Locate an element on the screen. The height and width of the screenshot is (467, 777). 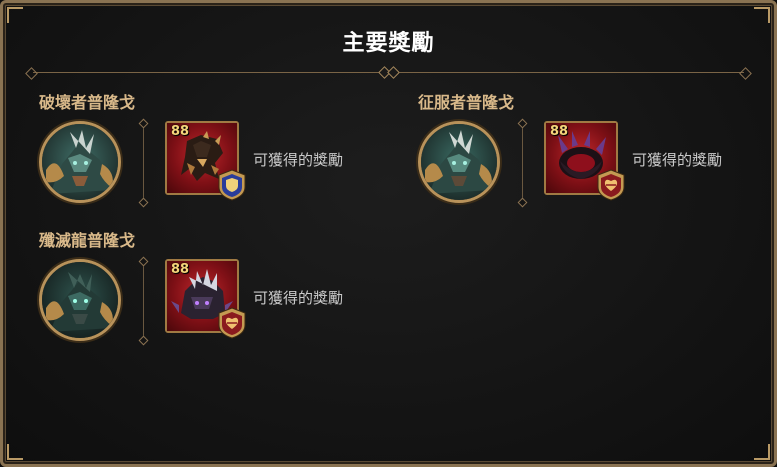
reward-group-annihilator: 殲滅龍普隆戈 88 可獲得的獎勵 is located at coordinates (209, 287).